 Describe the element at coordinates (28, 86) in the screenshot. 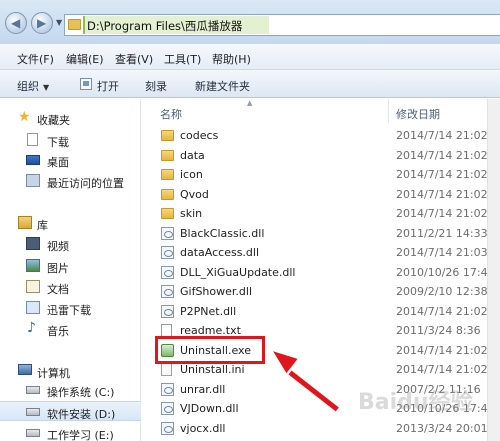

I see `organize-label: 组织` at that location.